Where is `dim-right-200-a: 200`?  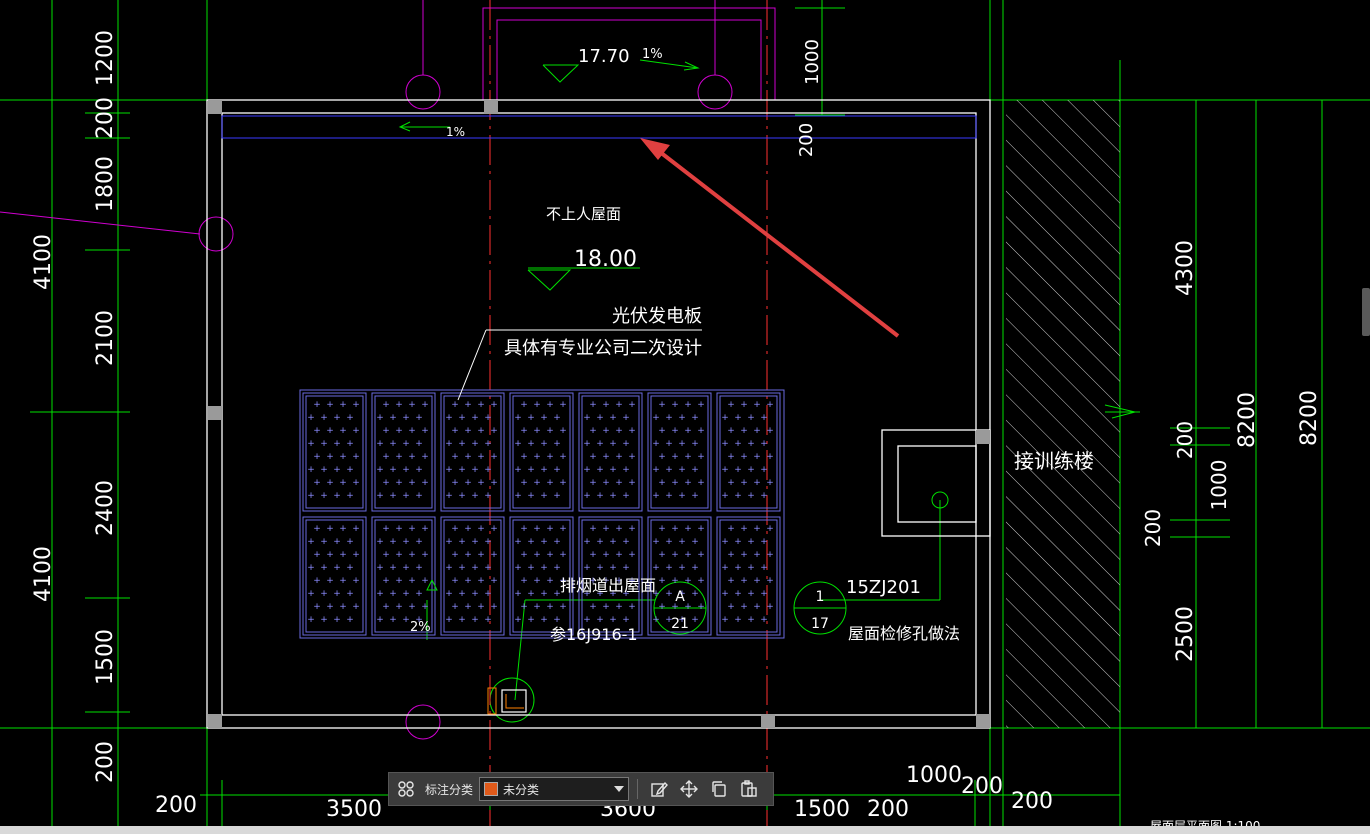
dim-right-200-a: 200 is located at coordinates (1185, 440).